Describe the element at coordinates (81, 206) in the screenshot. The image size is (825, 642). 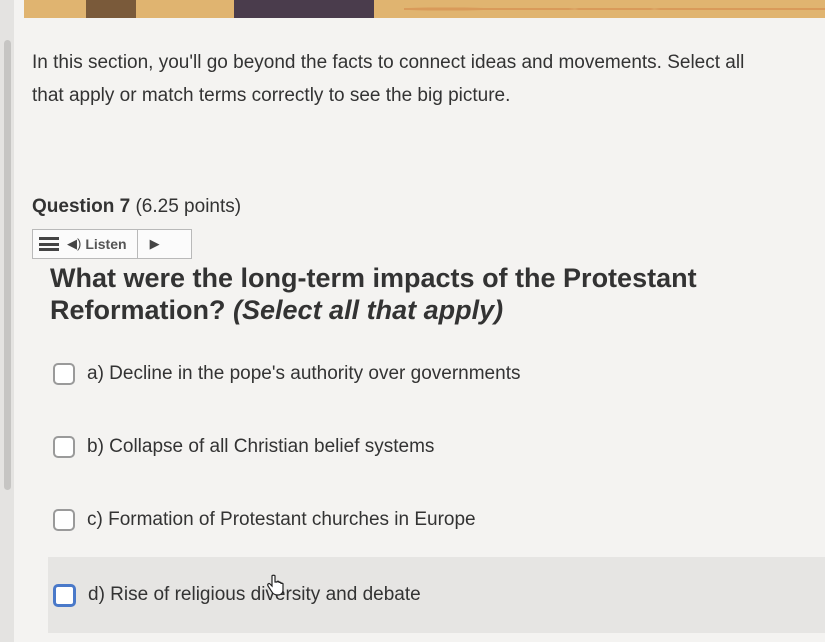
I see `question-number: Question 7` at that location.